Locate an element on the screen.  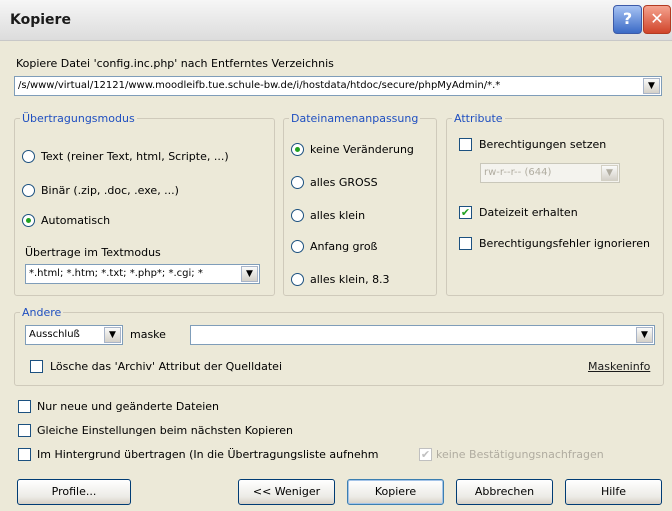
mask-combobox: ▼ is located at coordinates (422, 335).